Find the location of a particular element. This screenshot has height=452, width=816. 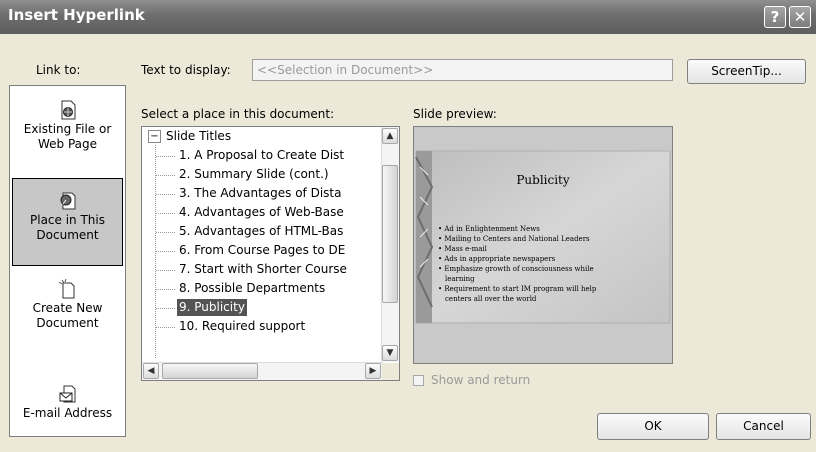

slide-title: Publicity is located at coordinates (543, 180).